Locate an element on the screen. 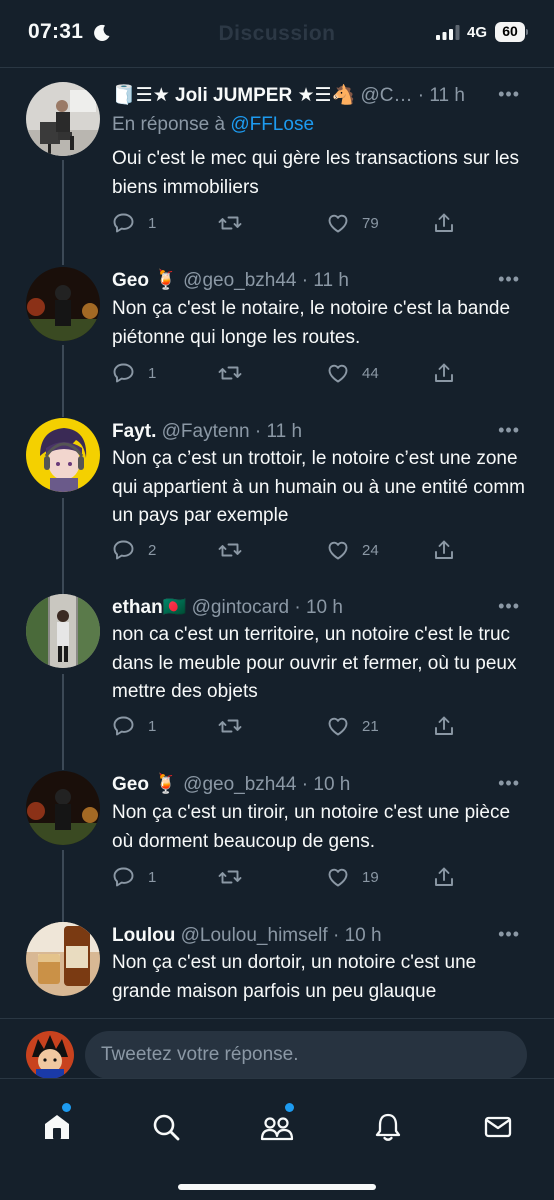  tweet-header: Fayt. @Faytenn · 11 h is located at coordinates (293, 432).